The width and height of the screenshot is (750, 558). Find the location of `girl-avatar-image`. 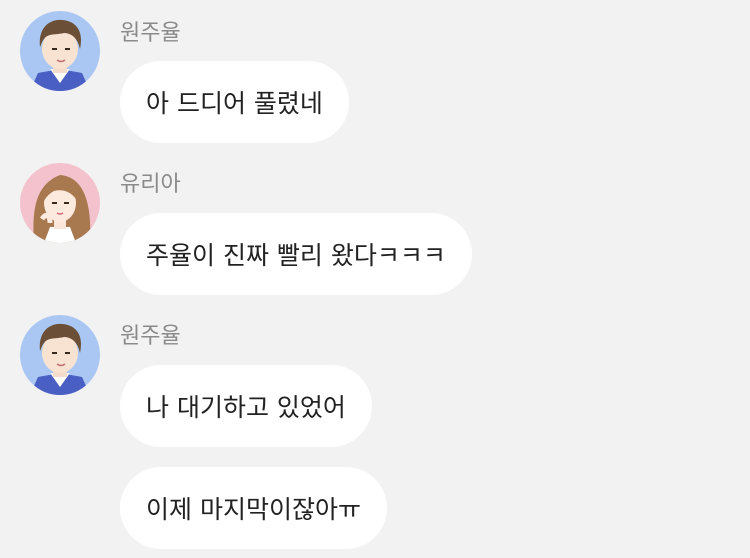

girl-avatar-image is located at coordinates (60, 203).